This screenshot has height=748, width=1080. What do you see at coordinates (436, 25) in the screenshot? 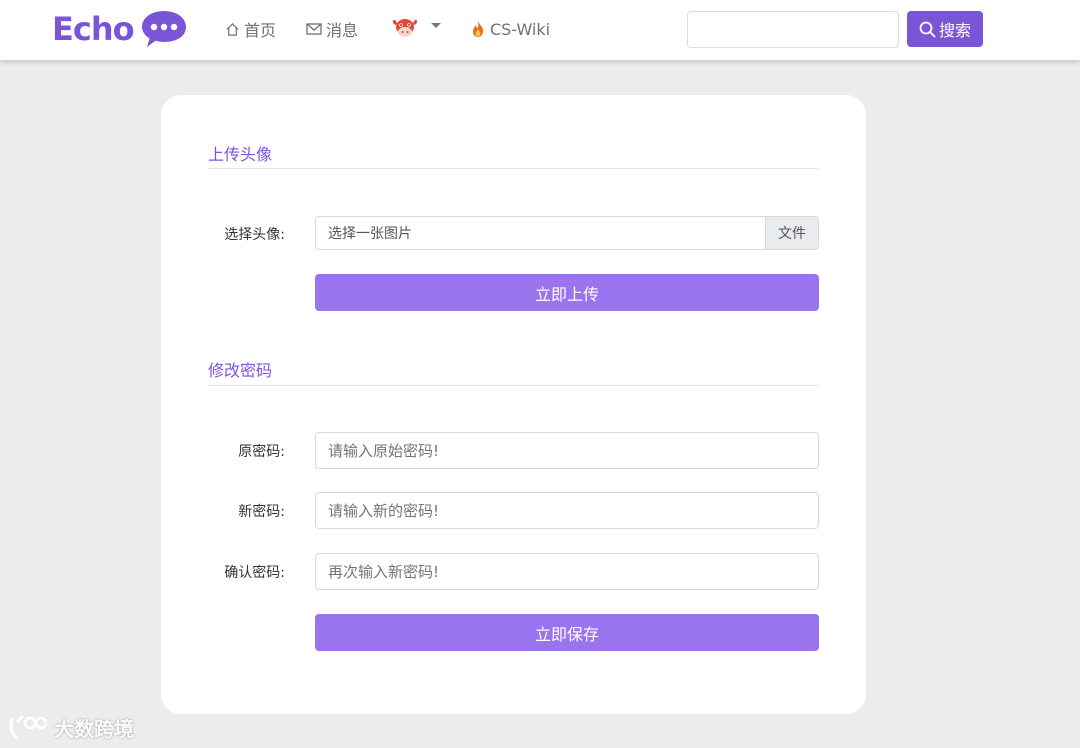
I see `chevron-down-icon` at bounding box center [436, 25].